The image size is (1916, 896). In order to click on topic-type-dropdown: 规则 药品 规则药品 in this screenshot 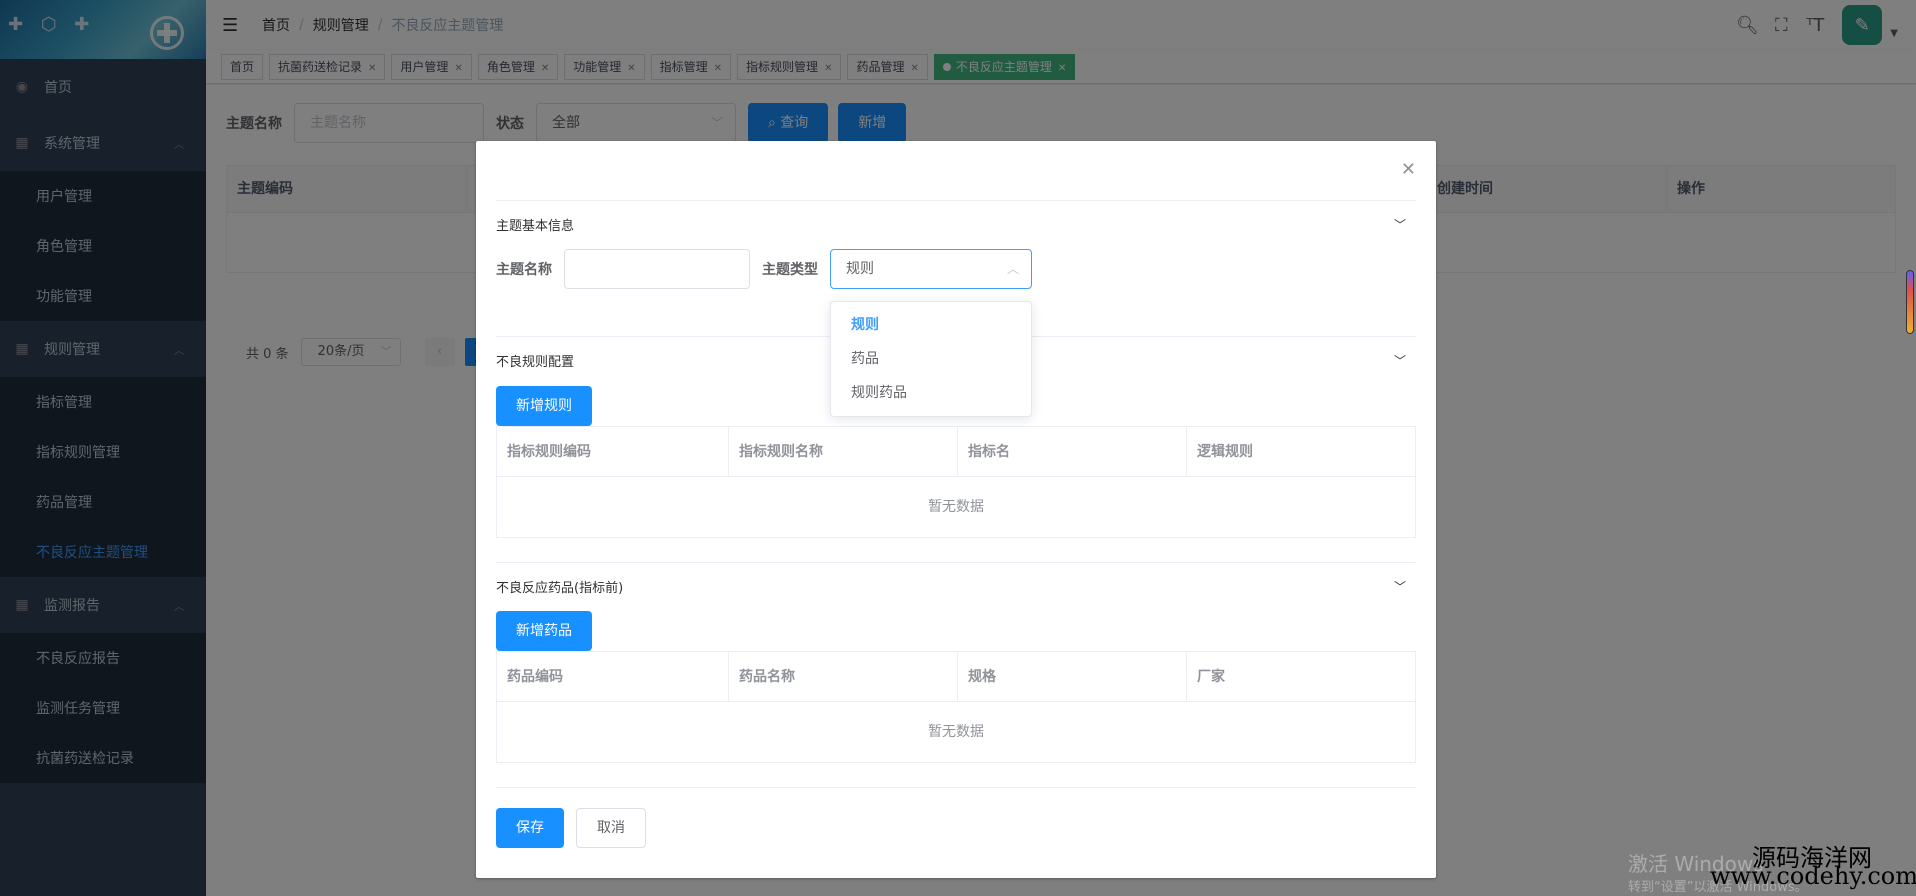, I will do `click(931, 359)`.